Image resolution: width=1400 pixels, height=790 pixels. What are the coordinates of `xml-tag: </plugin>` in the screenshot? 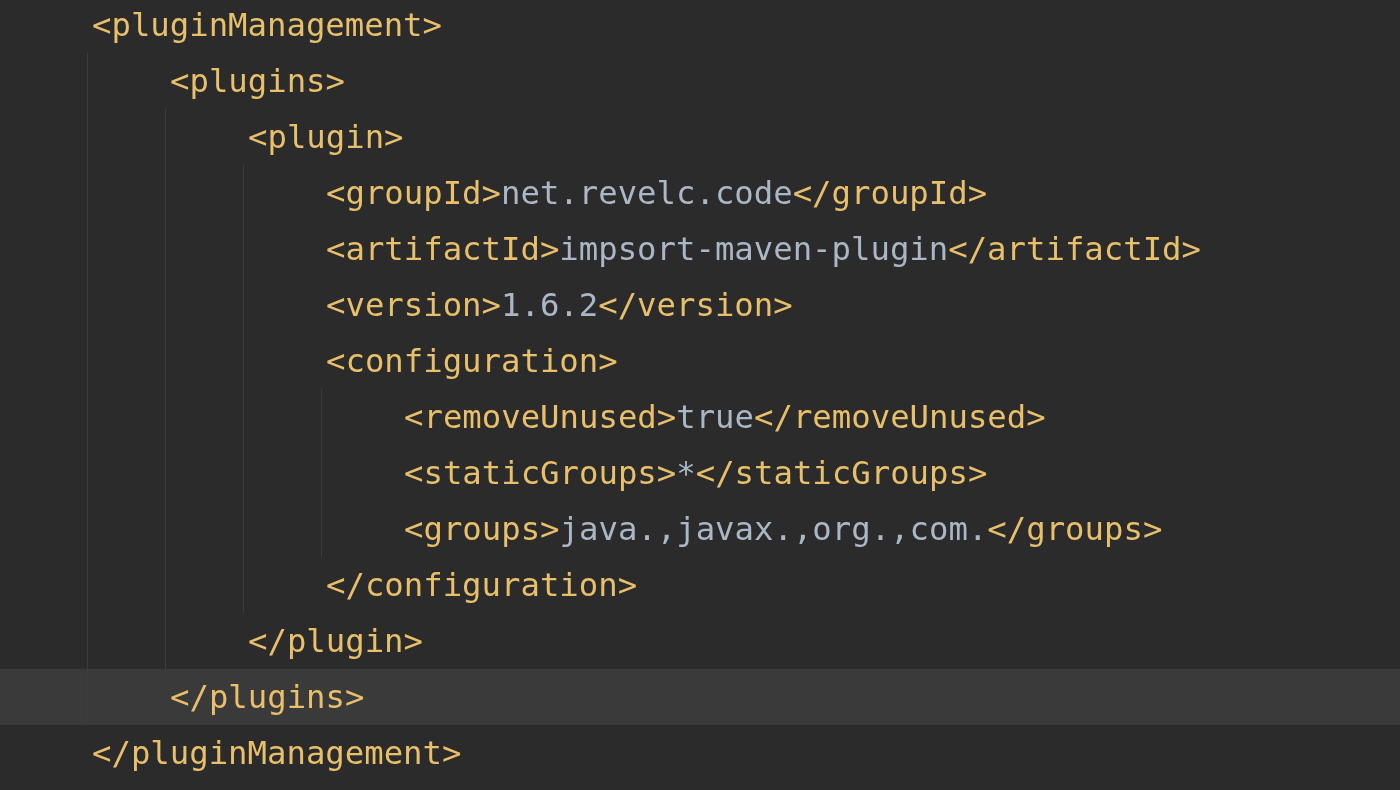 It's located at (335, 641).